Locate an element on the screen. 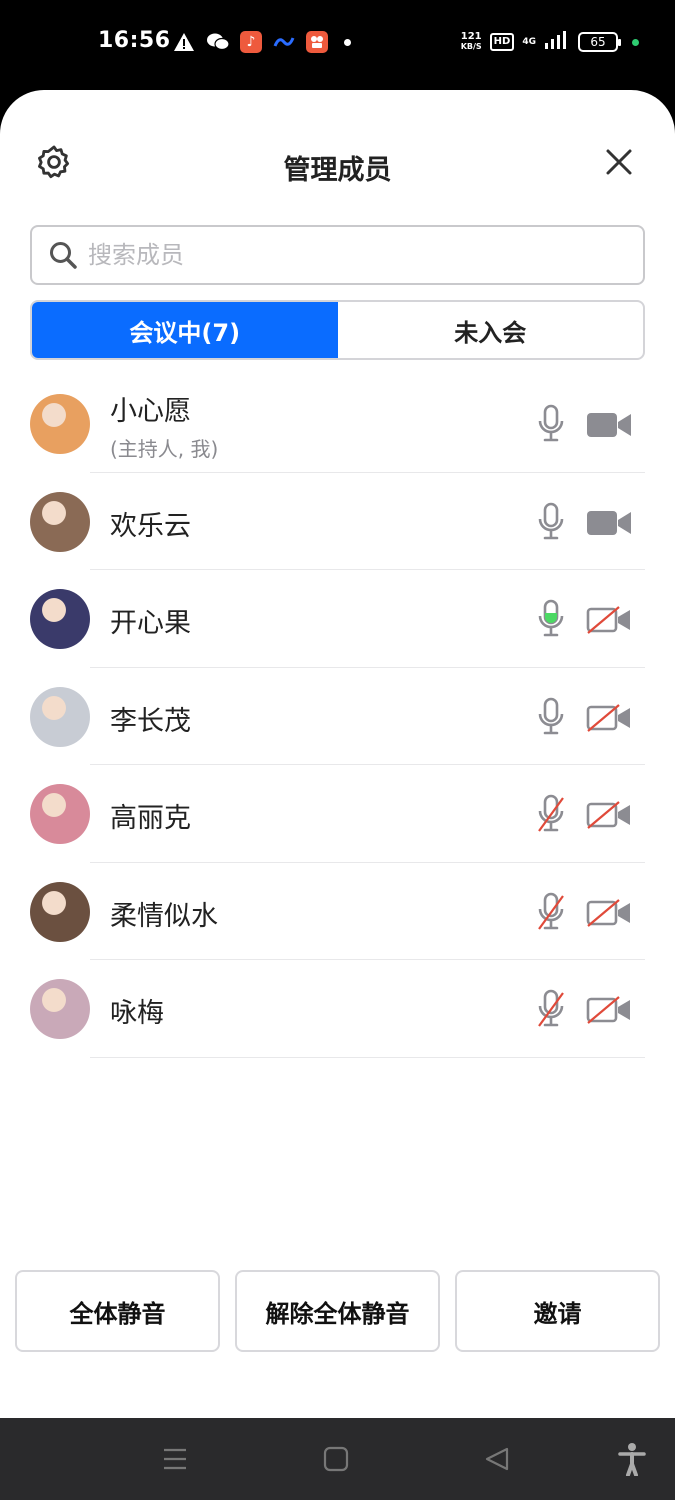  network-type: 4G is located at coordinates (529, 42).